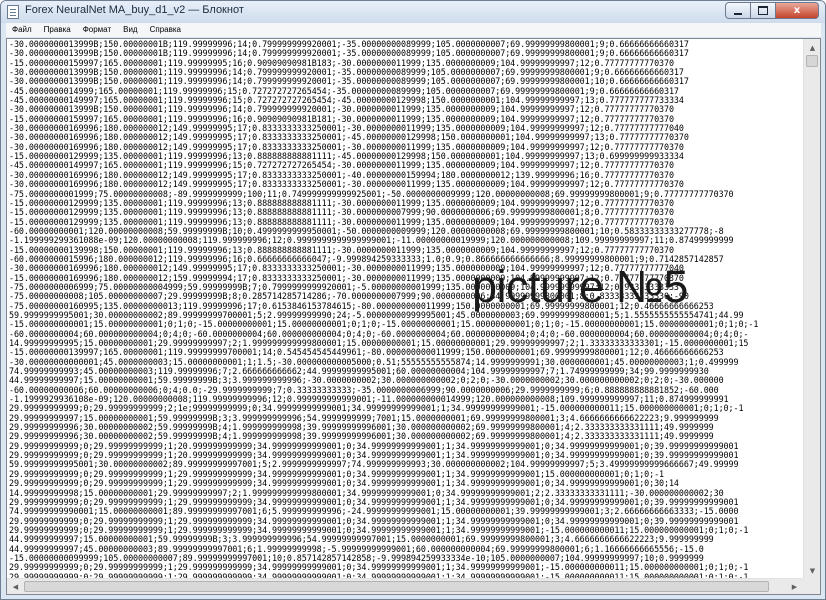 This screenshot has height=600, width=826. What do you see at coordinates (794, 586) in the screenshot?
I see `arrow-right-icon: ▶` at bounding box center [794, 586].